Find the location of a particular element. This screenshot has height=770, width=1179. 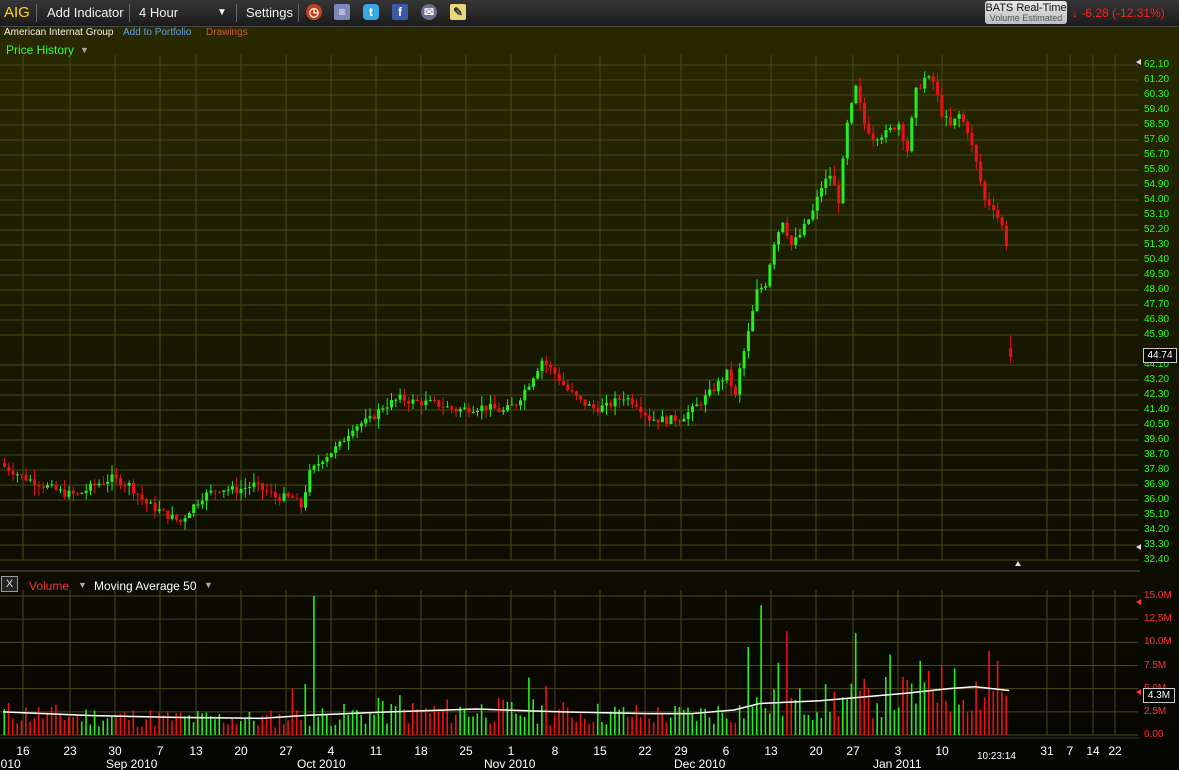

date-tick-label: 15 is located at coordinates (600, 751).